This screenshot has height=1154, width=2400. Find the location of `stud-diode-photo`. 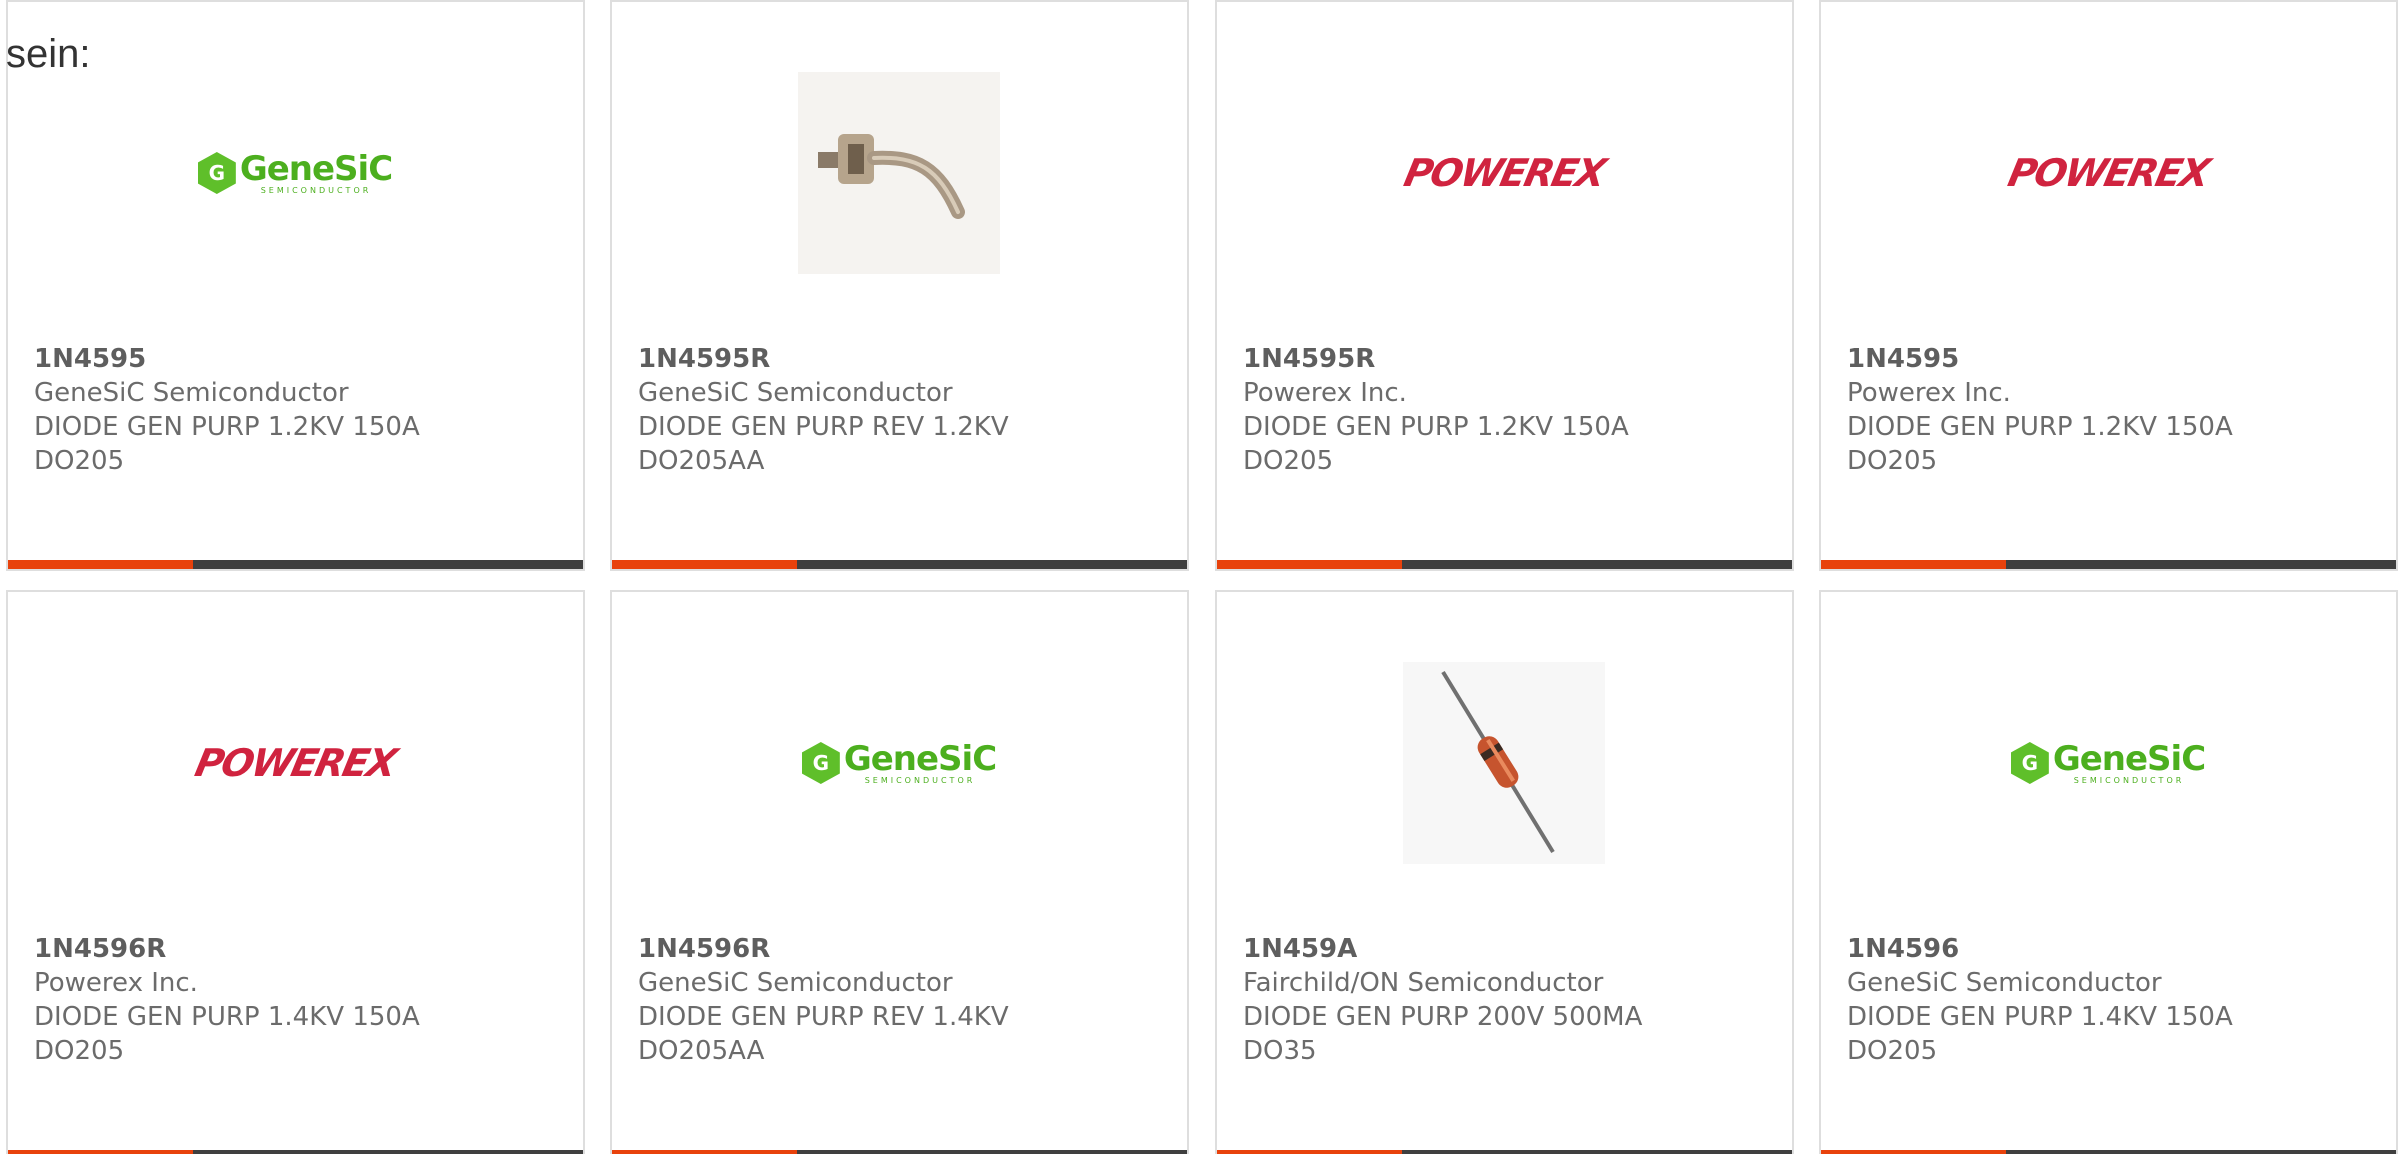

stud-diode-photo is located at coordinates (899, 173).